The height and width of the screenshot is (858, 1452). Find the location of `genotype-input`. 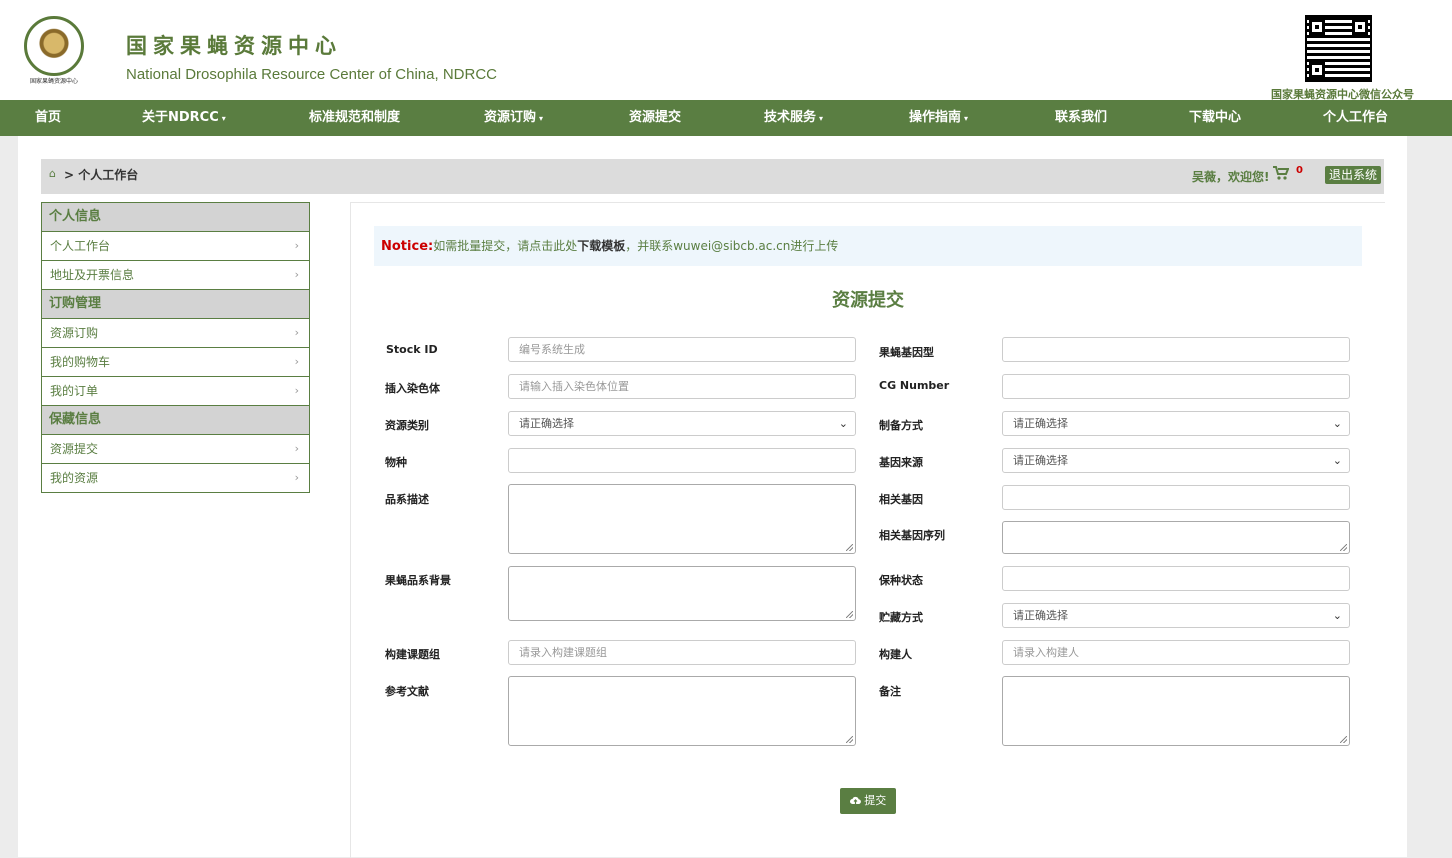

genotype-input is located at coordinates (1176, 349).